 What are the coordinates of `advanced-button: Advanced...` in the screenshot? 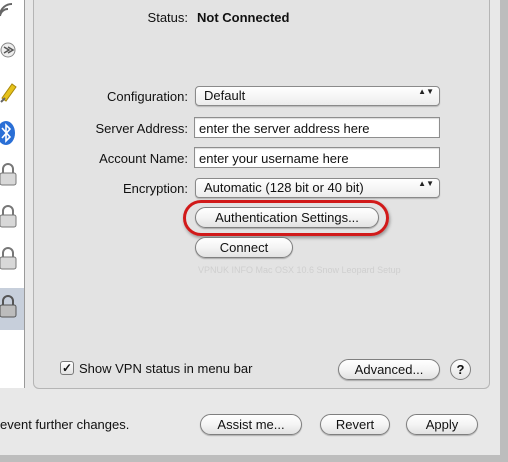 It's located at (389, 369).